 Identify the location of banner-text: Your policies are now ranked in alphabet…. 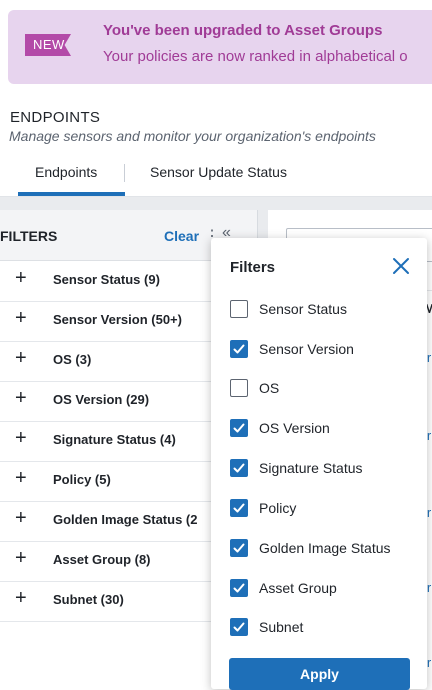
(255, 56).